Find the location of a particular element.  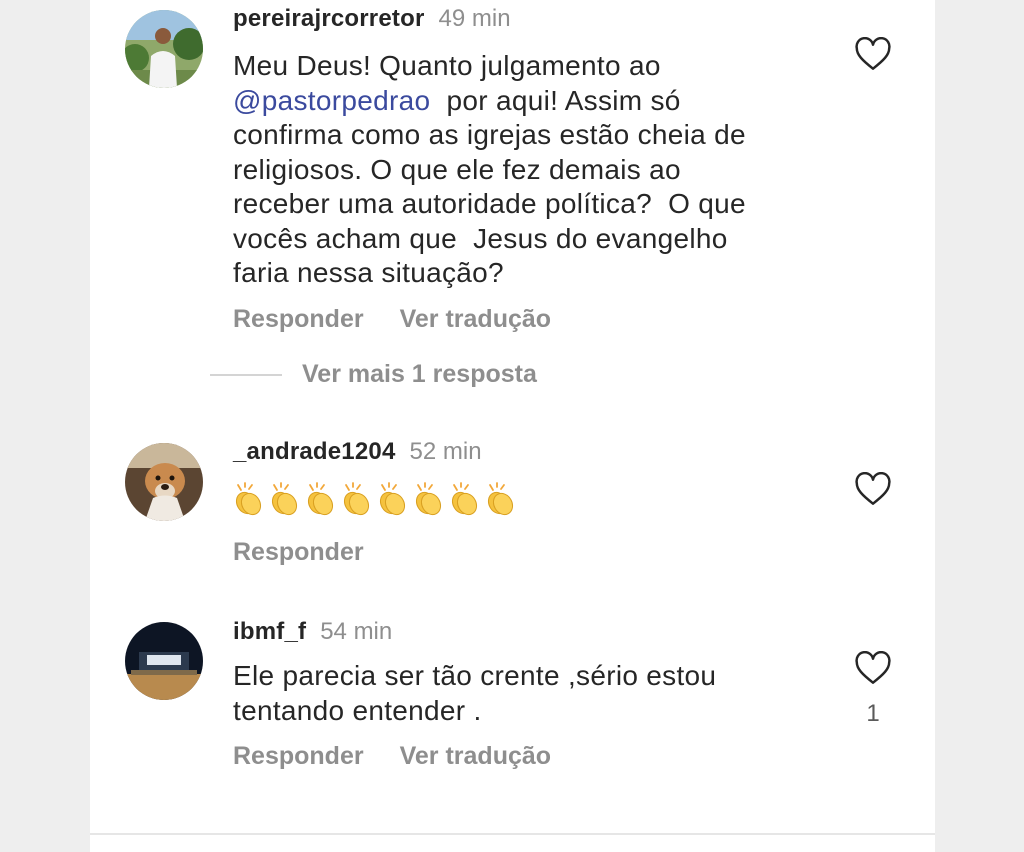

mention-link: @pastorpedrao is located at coordinates (331, 100).